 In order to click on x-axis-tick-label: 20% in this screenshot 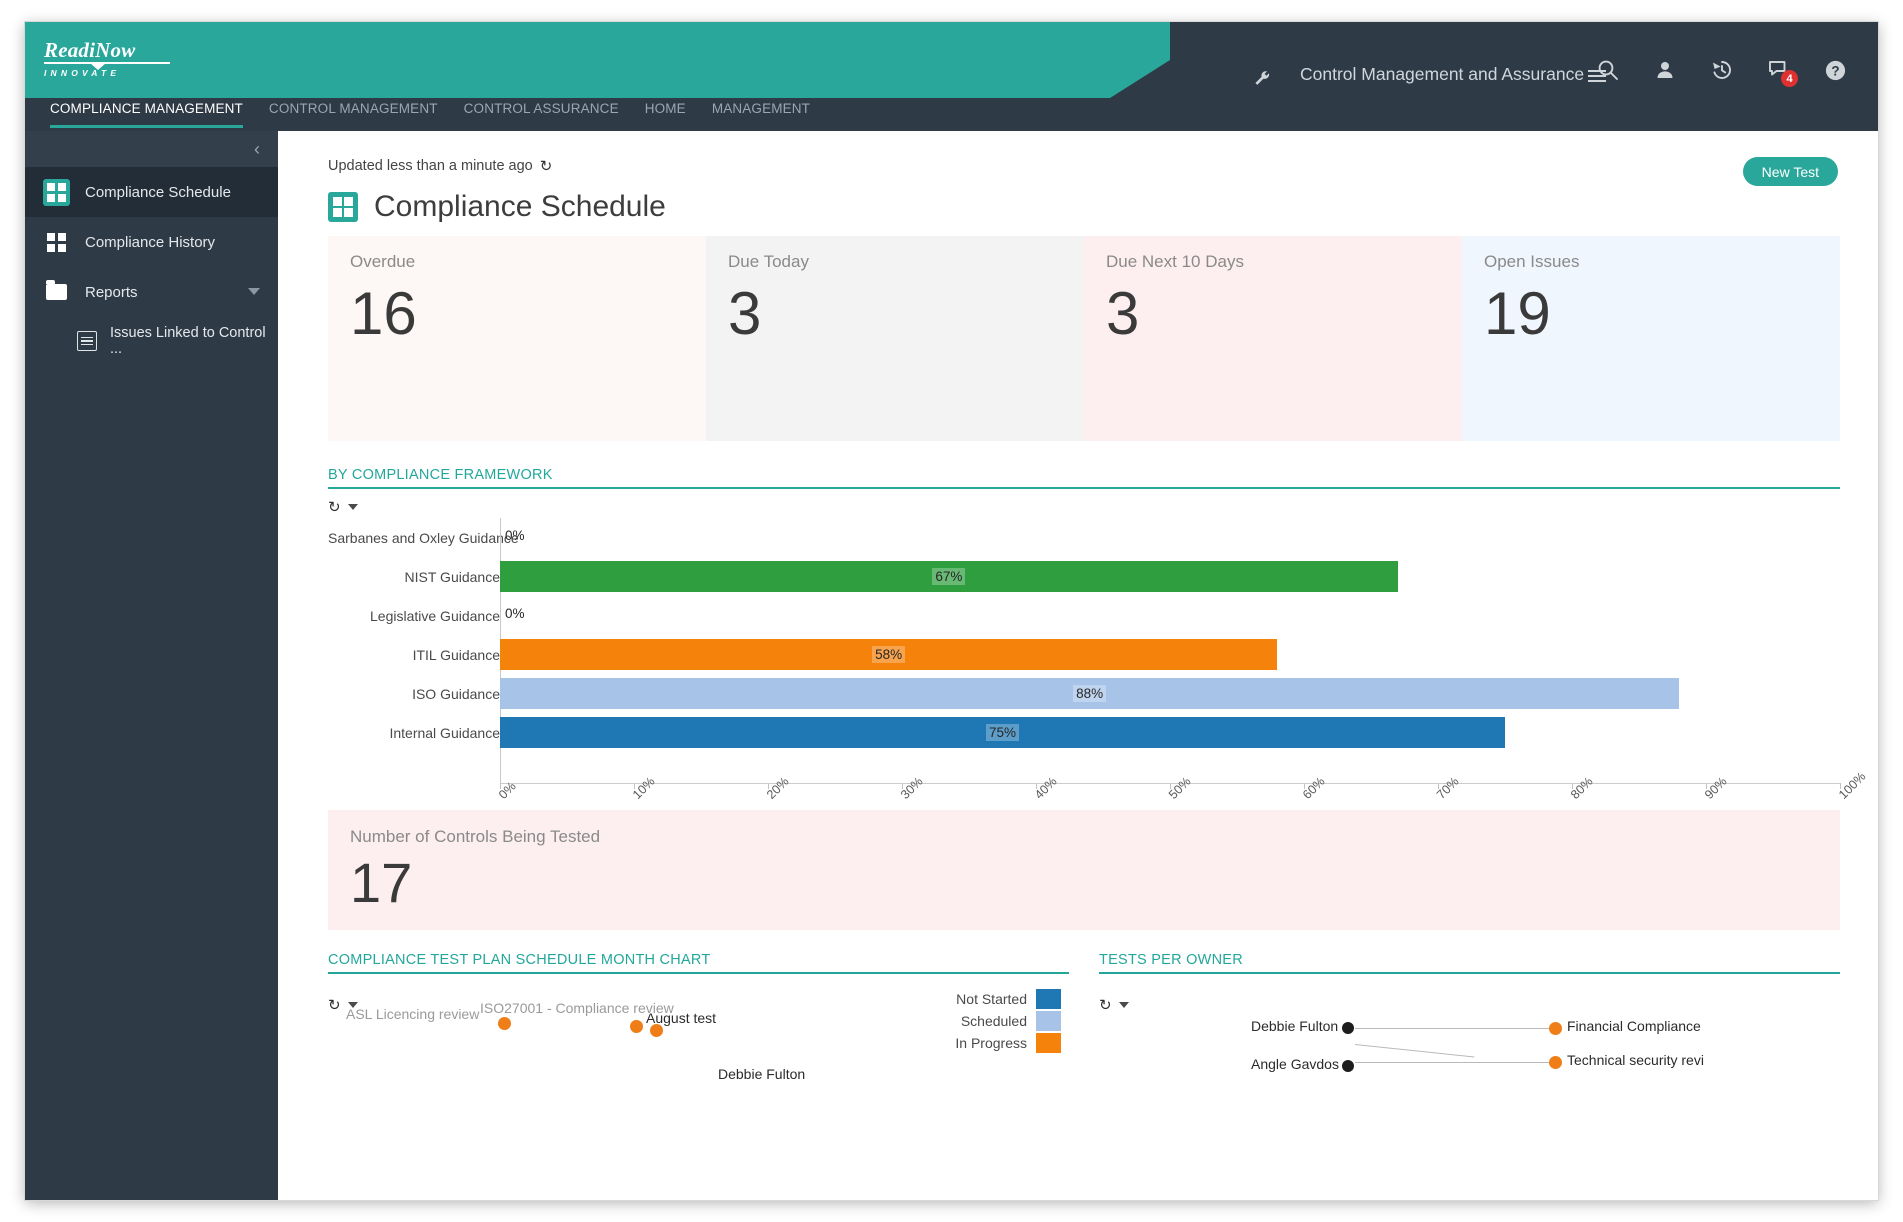, I will do `click(778, 788)`.